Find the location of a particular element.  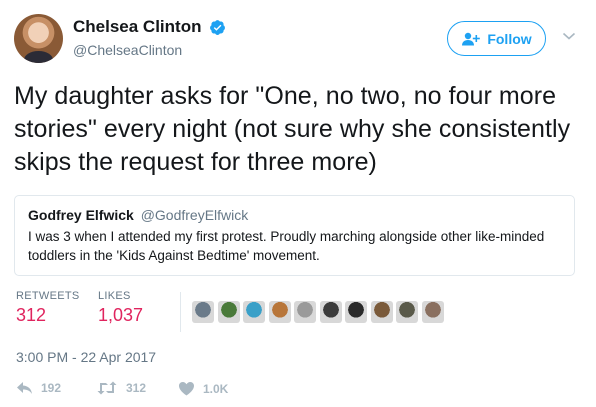

quoted-tweet-header: Godfrey Elfwick @GodfreyElfwick is located at coordinates (294, 215).